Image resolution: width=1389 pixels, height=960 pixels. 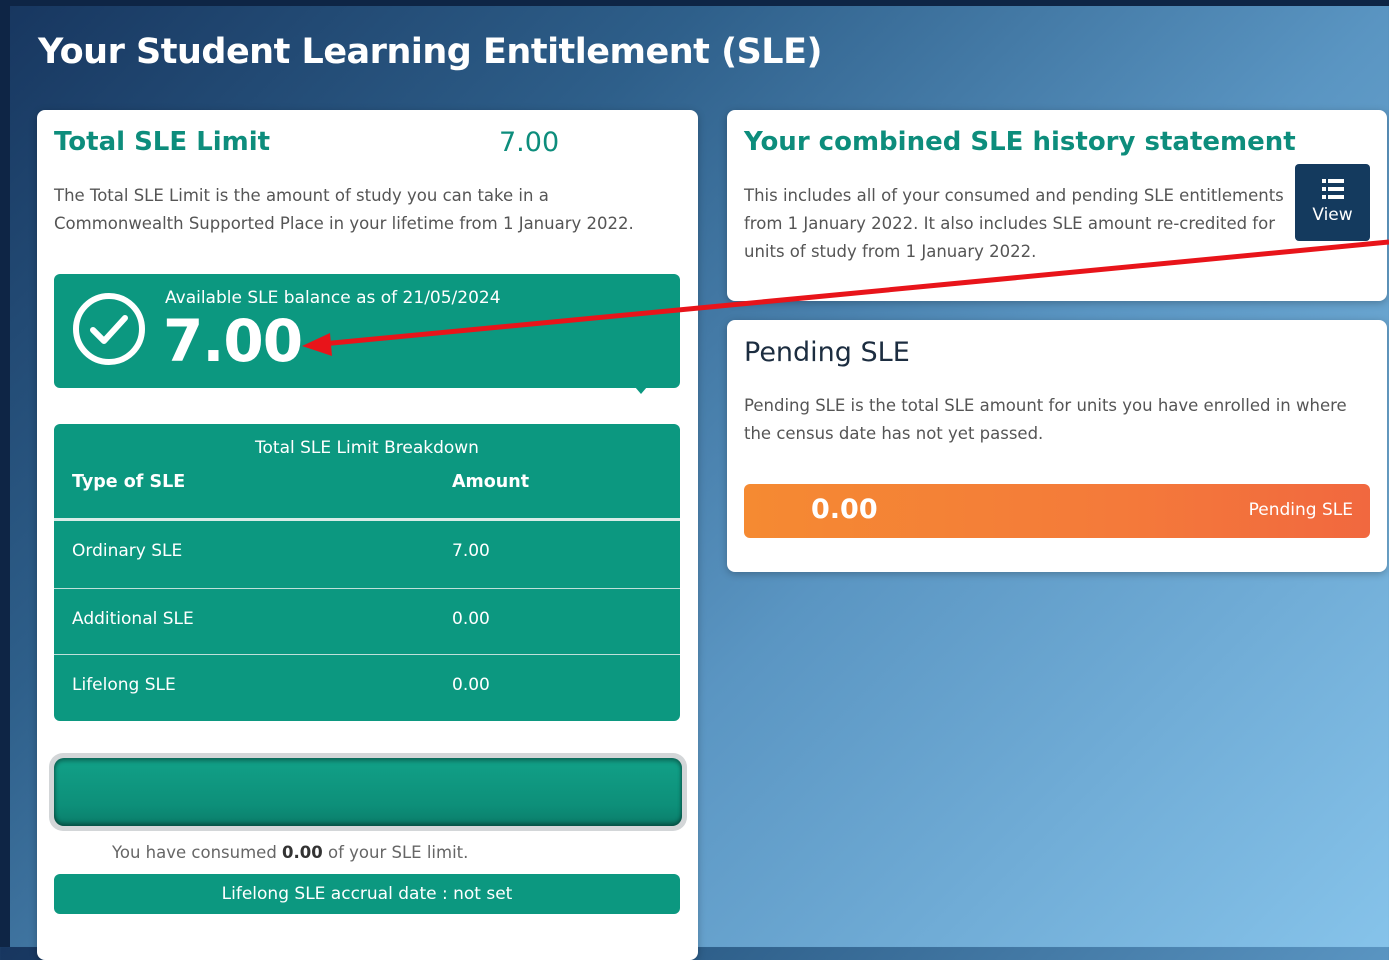 What do you see at coordinates (367, 621) in the screenshot?
I see `table-row: Additional SLE 0.00` at bounding box center [367, 621].